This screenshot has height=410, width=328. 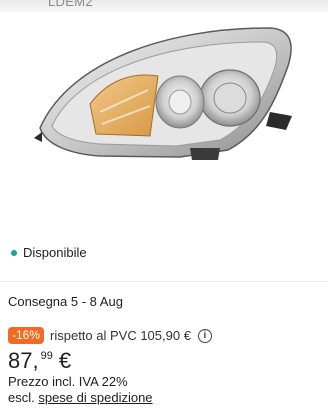 What do you see at coordinates (204, 335) in the screenshot?
I see `info-icon: i` at bounding box center [204, 335].